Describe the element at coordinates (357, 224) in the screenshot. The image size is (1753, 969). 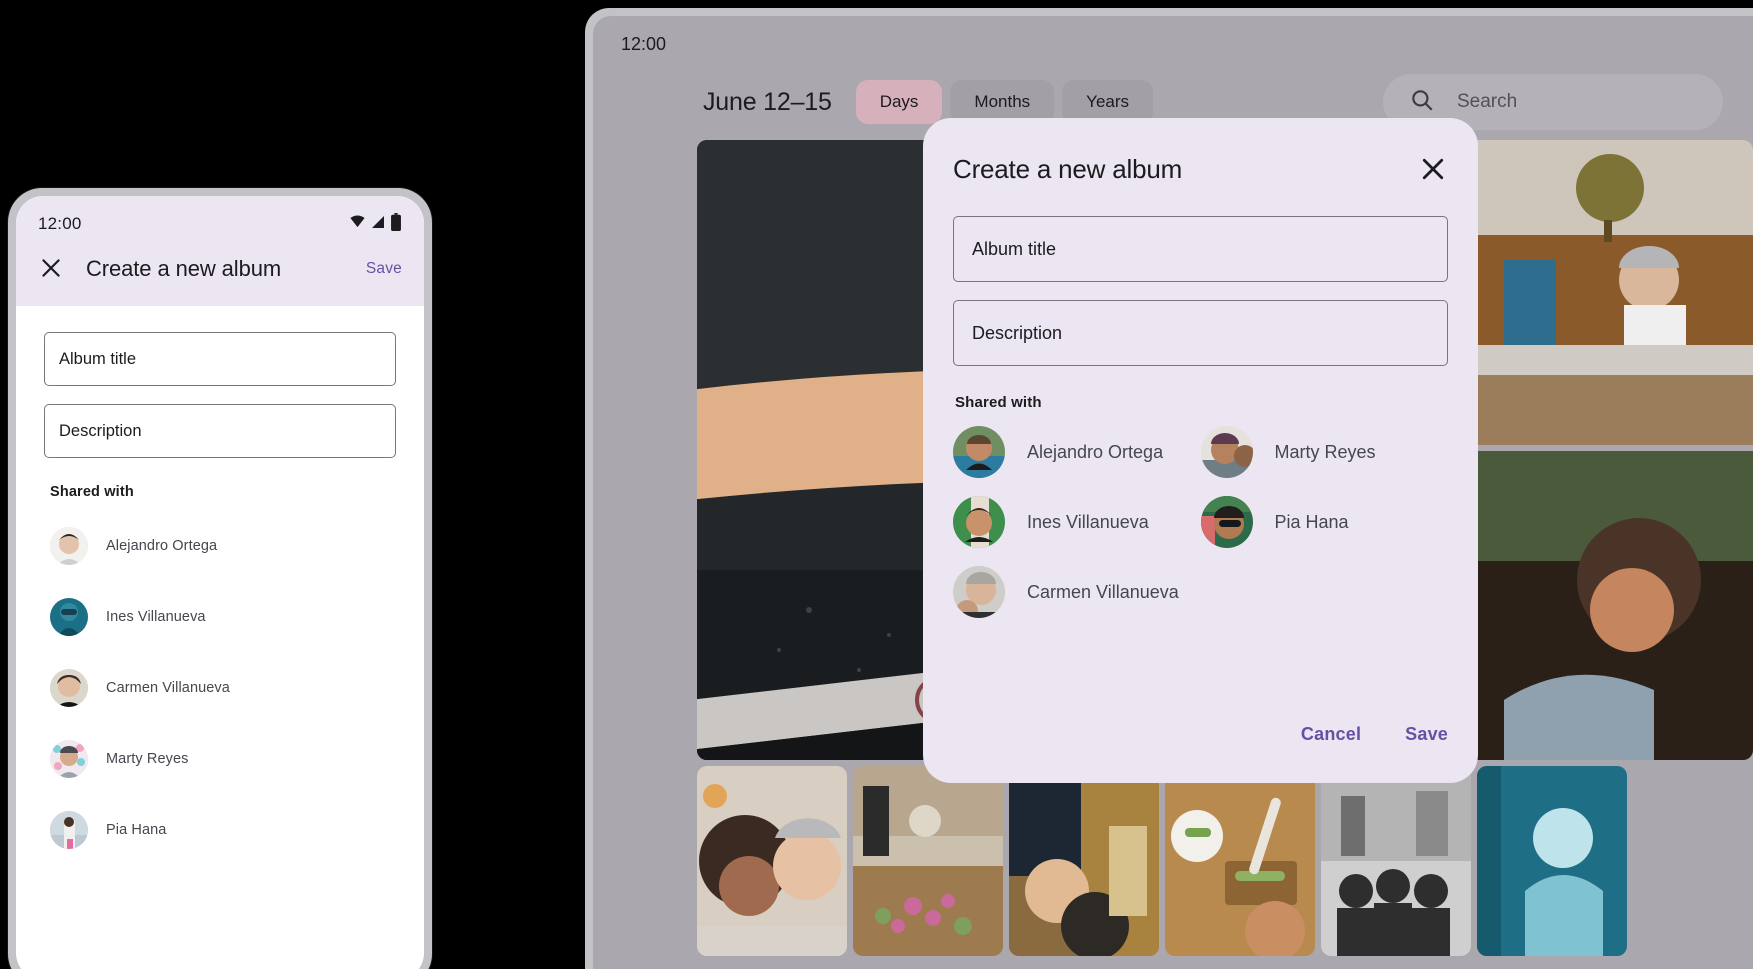
I see `wifi-icon` at that location.